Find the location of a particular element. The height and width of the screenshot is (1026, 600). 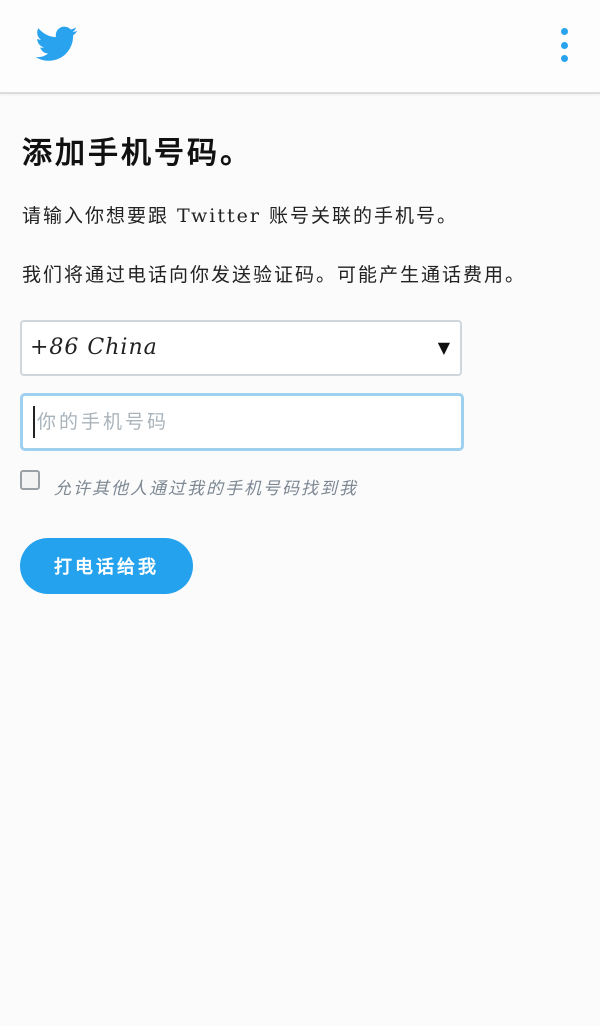

more-vertical-icon is located at coordinates (564, 45).